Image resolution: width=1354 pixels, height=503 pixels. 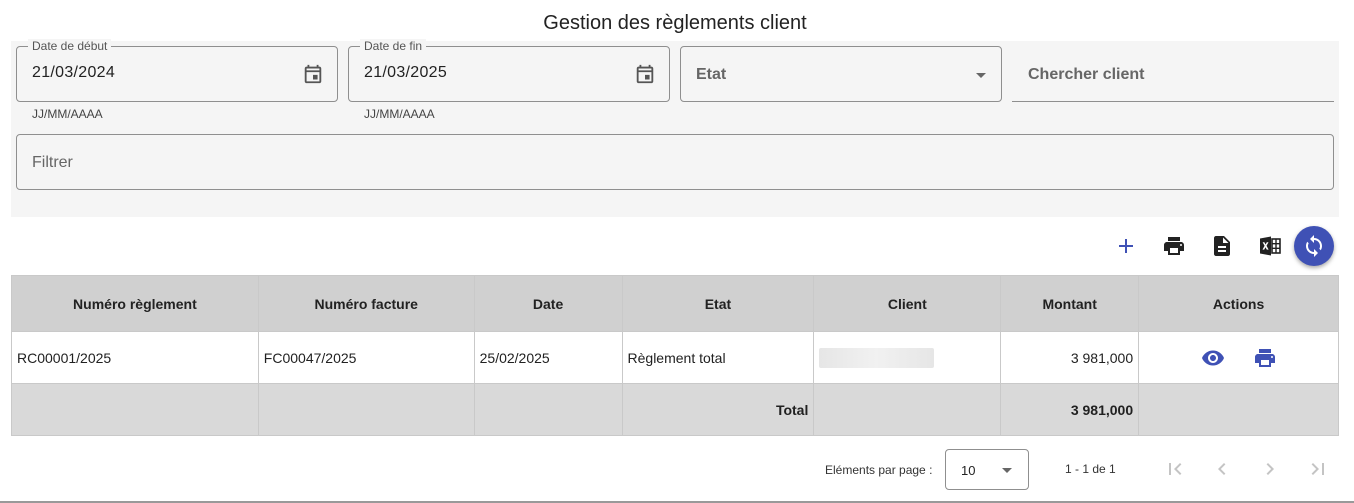 I want to click on page-size-label: Eléments par page :, so click(x=879, y=470).